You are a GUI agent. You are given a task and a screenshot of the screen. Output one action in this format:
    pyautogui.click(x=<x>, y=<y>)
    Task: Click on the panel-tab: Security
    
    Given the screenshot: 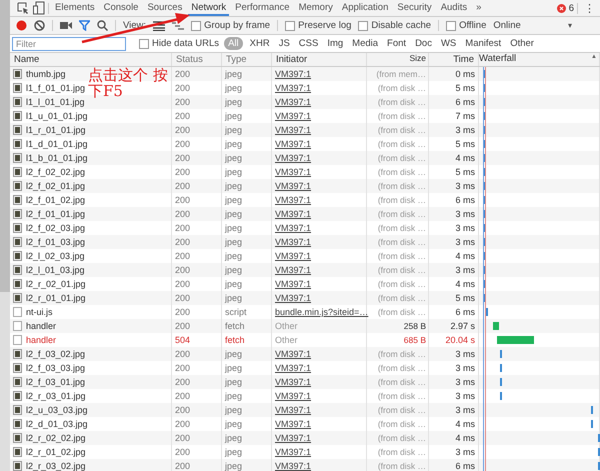 What is the action you would take?
    pyautogui.click(x=414, y=8)
    